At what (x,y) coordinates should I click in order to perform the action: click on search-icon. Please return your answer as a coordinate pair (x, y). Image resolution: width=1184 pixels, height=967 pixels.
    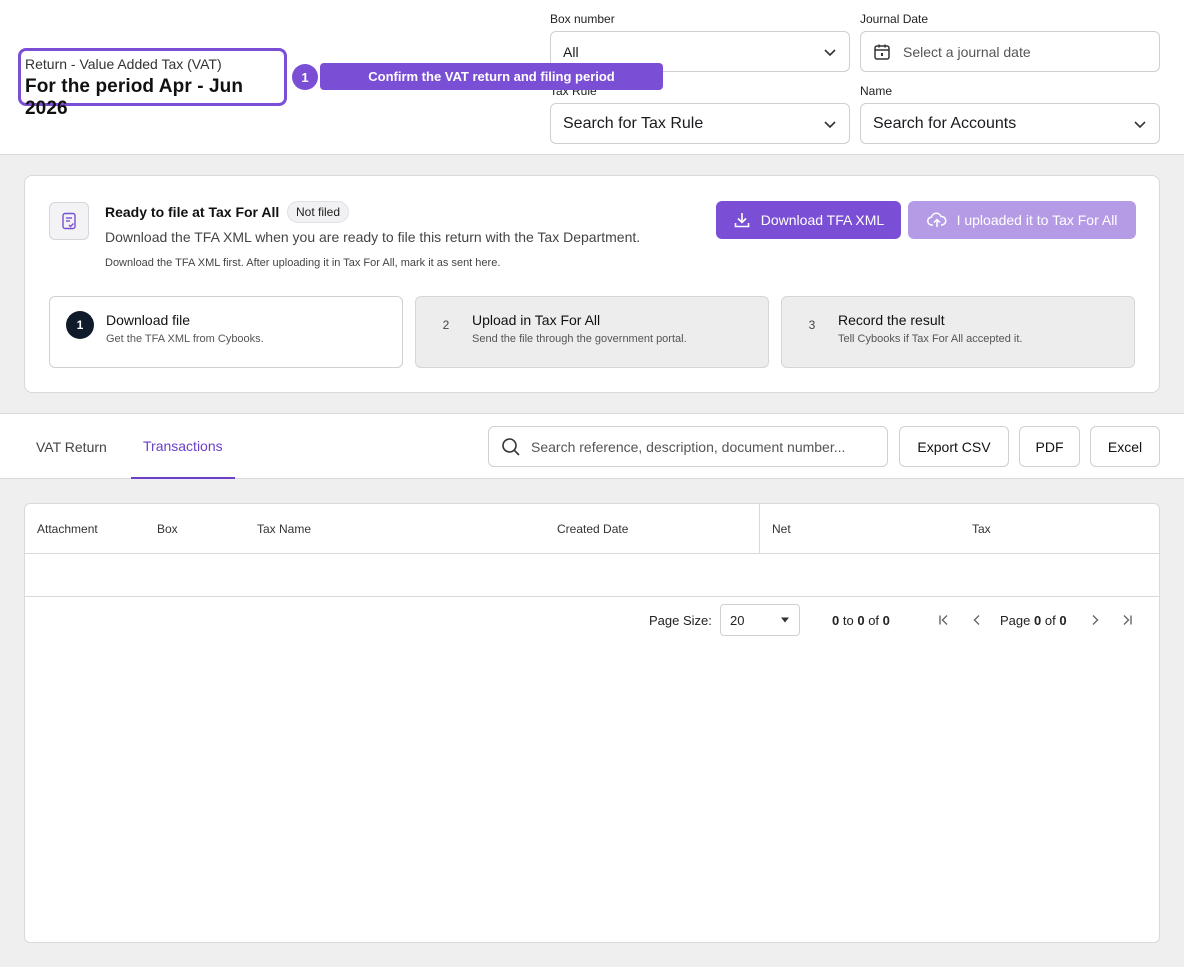
    Looking at the image, I should click on (511, 446).